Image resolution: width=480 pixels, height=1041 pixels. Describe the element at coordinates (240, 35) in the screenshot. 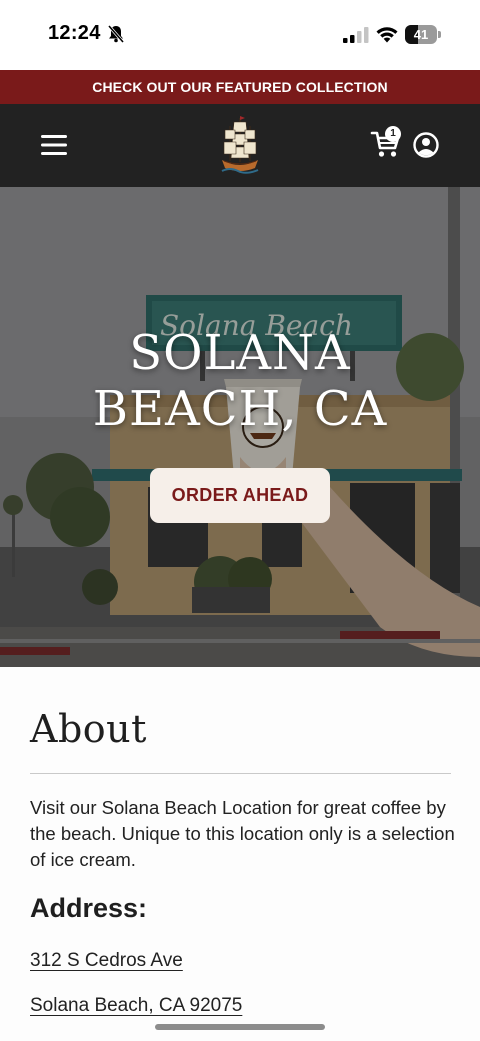

I see `status-bar: 12:24 41` at that location.